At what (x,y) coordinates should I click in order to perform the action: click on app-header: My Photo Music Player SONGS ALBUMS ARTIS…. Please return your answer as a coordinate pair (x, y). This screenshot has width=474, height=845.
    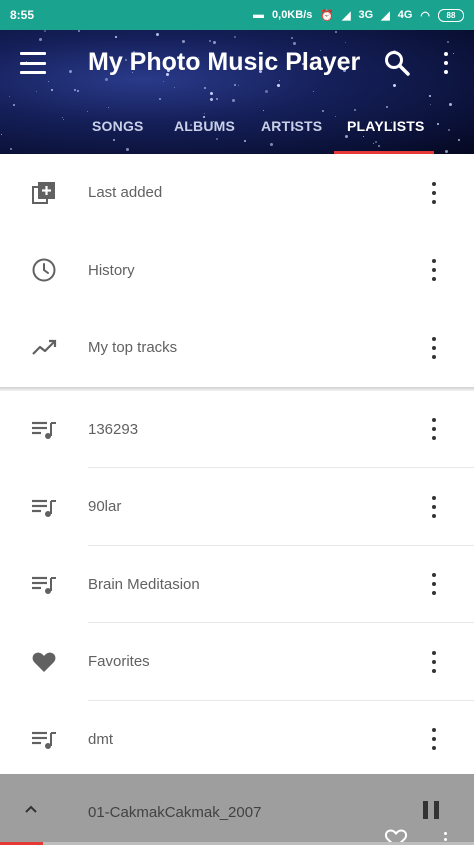
    Looking at the image, I should click on (237, 92).